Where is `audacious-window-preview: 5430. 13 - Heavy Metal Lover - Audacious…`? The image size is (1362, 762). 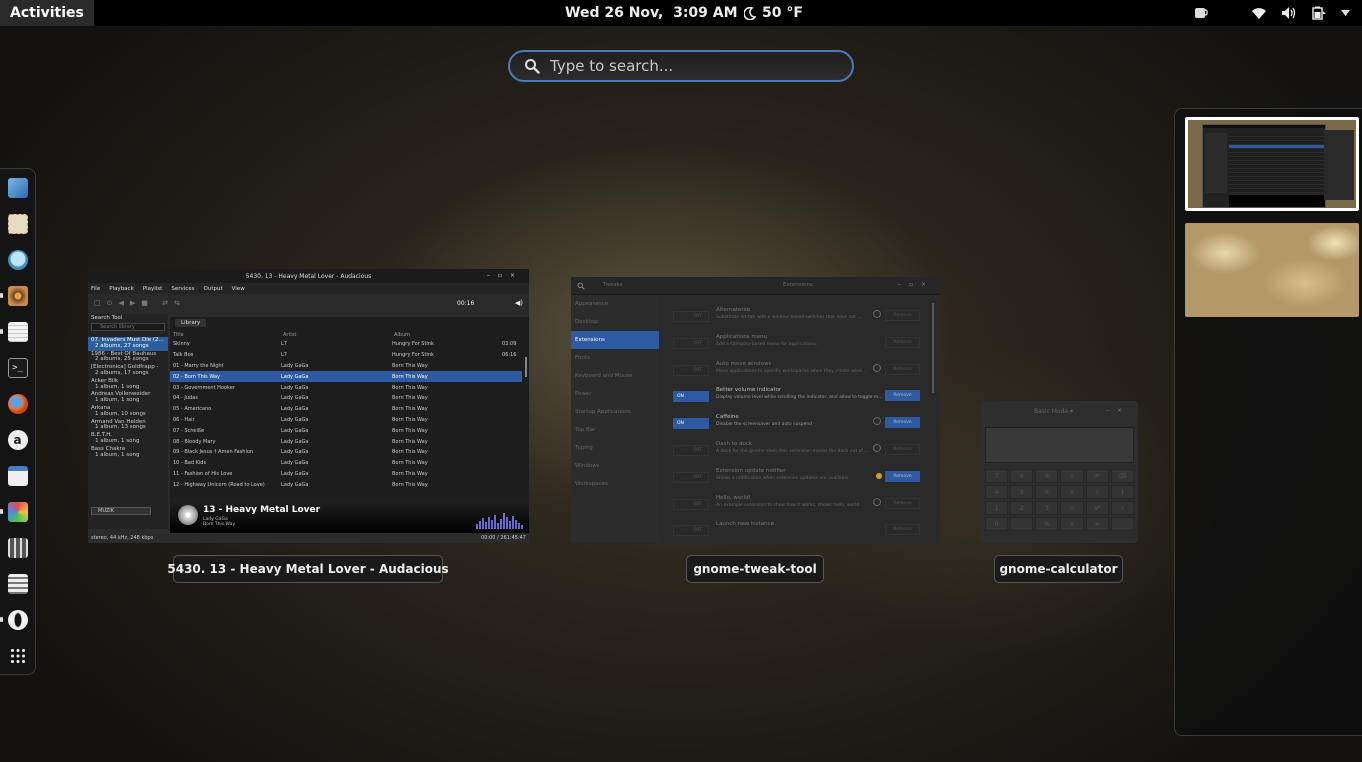
audacious-window-preview: 5430. 13 - Heavy Metal Lover - Audacious… is located at coordinates (308, 406).